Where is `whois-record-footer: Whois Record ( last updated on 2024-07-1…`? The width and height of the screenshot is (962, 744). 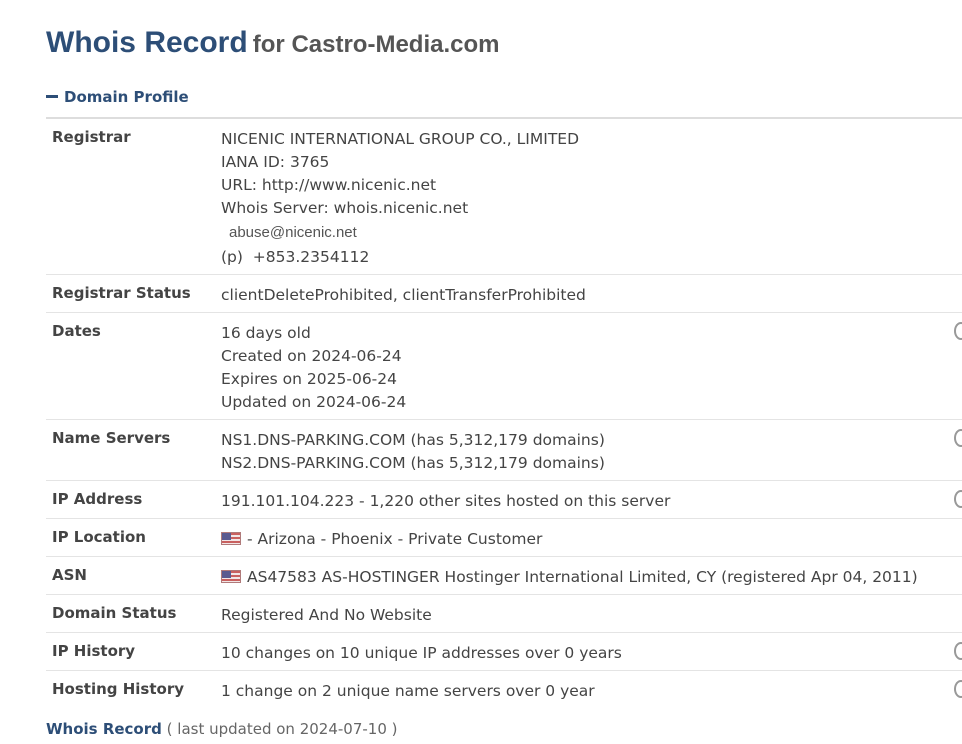 whois-record-footer: Whois Record ( last updated on 2024-07-1… is located at coordinates (222, 729).